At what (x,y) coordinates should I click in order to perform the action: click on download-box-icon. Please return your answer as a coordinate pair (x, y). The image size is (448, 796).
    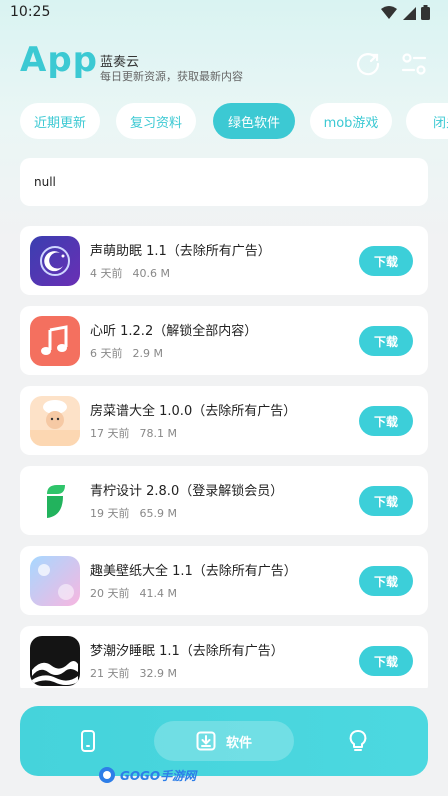
    Looking at the image, I should click on (206, 741).